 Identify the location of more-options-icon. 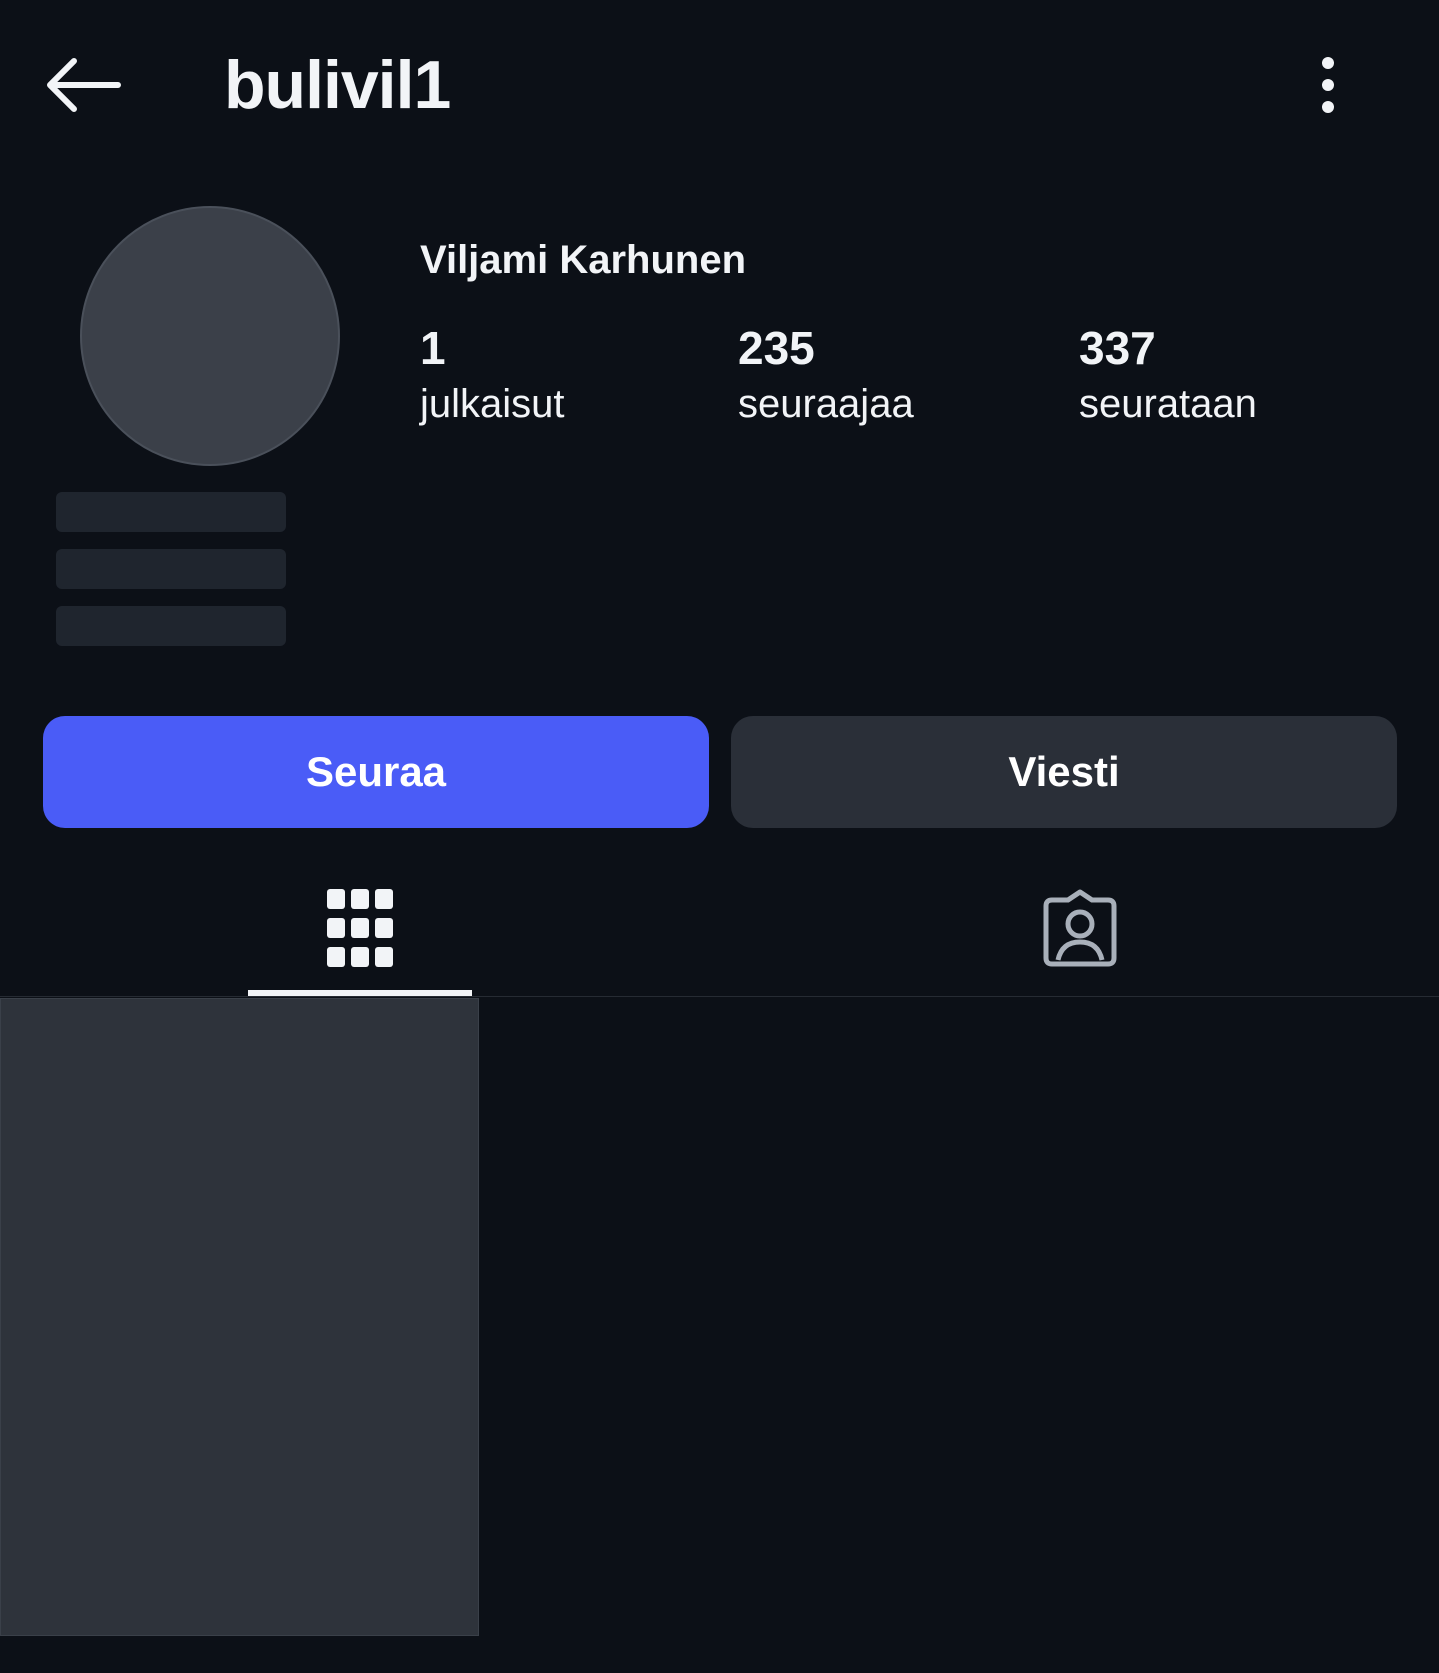
(1328, 85).